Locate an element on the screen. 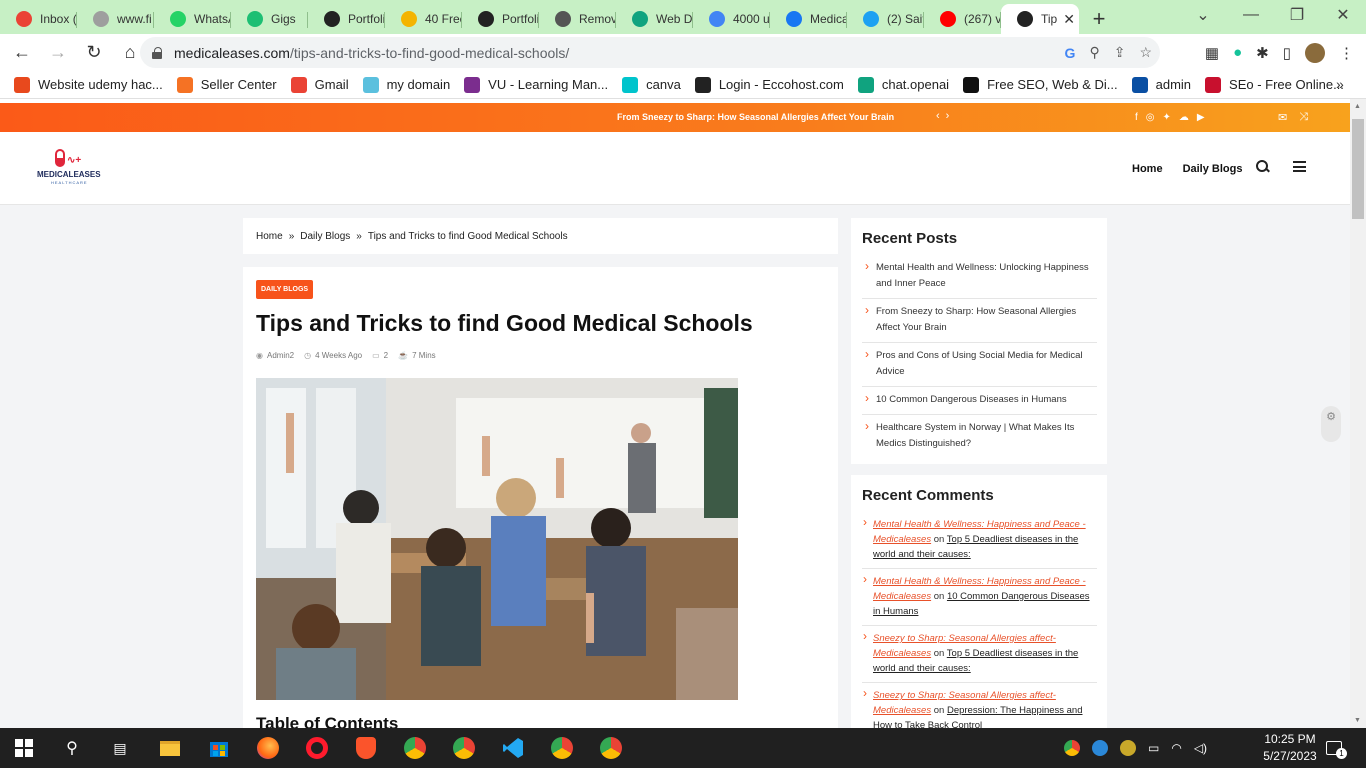 The image size is (1366, 768). zoom-icon: ⚲ is located at coordinates (1094, 52).